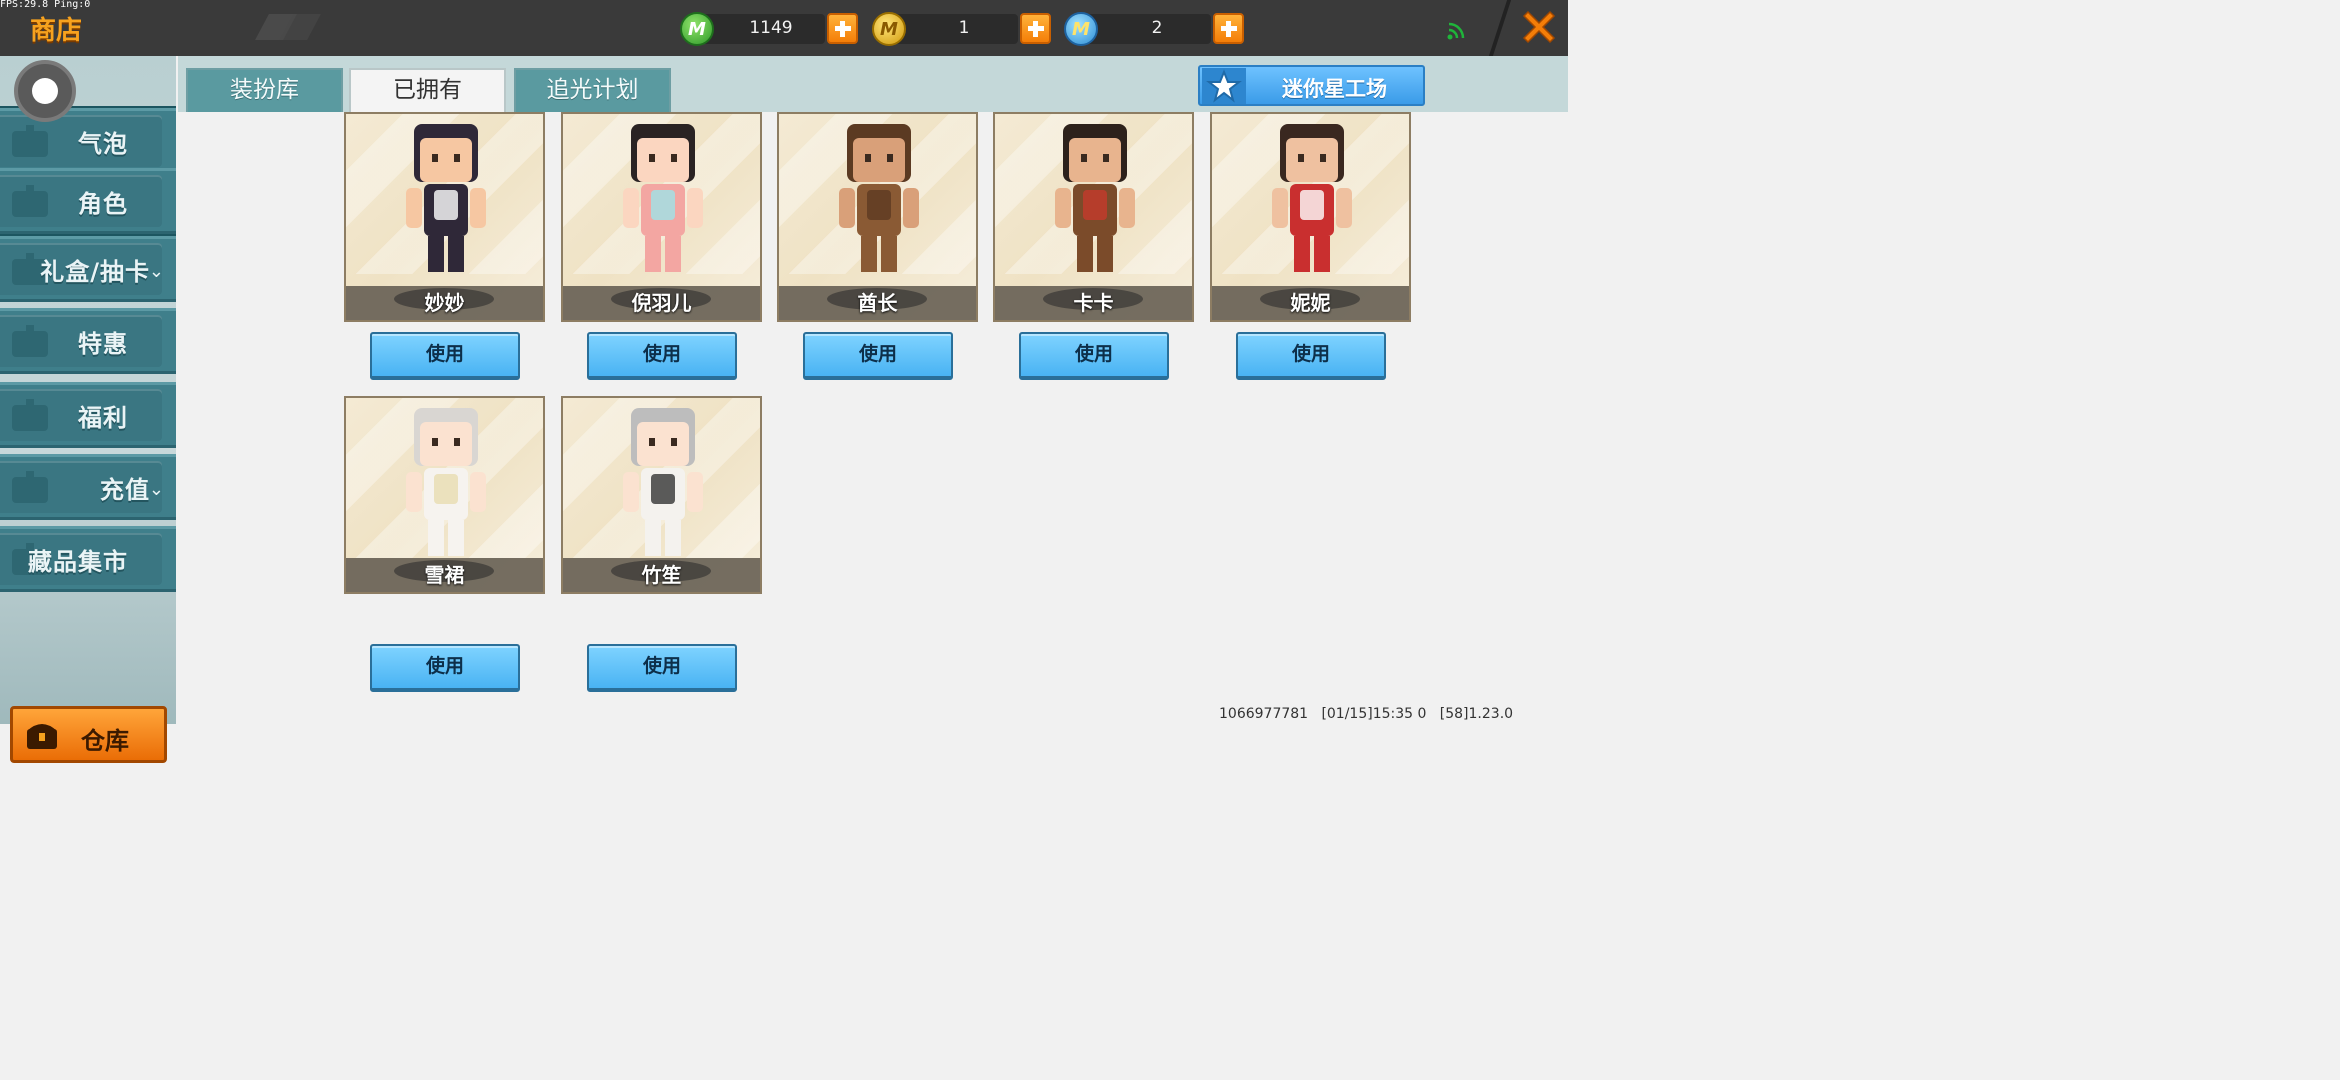 This screenshot has width=2340, height=1080. I want to click on gift-icon, so click(30, 415).